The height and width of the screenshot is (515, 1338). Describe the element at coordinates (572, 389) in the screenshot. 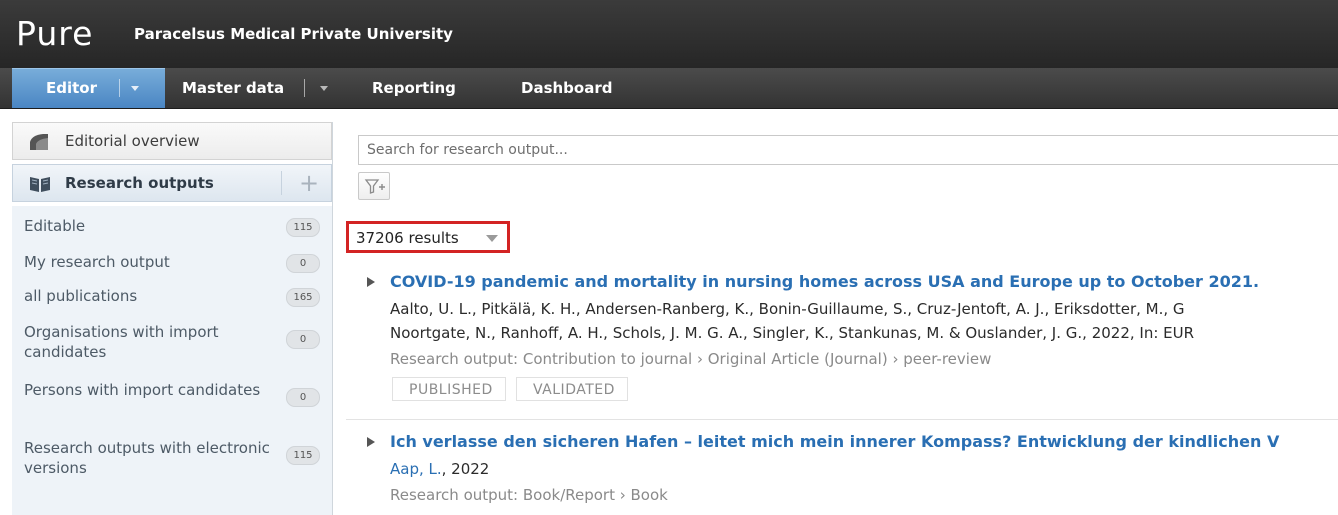

I see `status-badge: VALIDATED` at that location.